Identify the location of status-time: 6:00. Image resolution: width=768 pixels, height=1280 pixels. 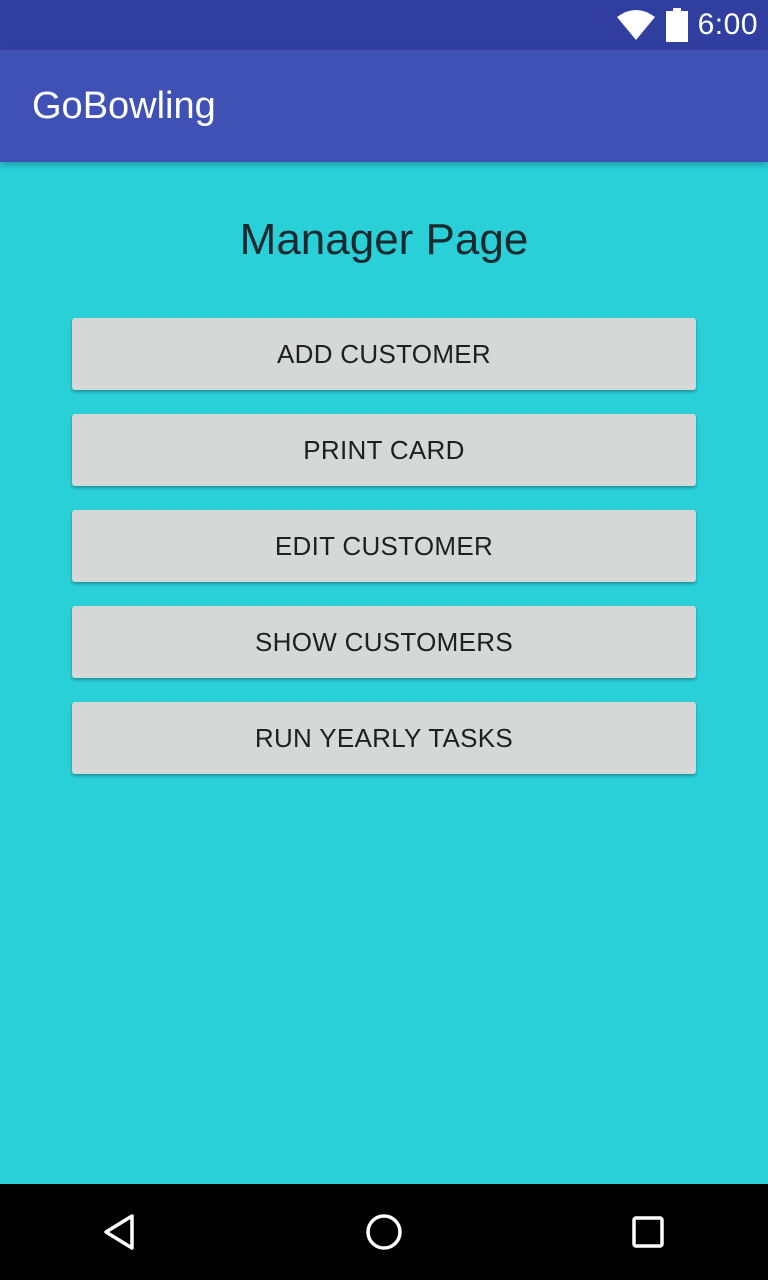
(727, 24).